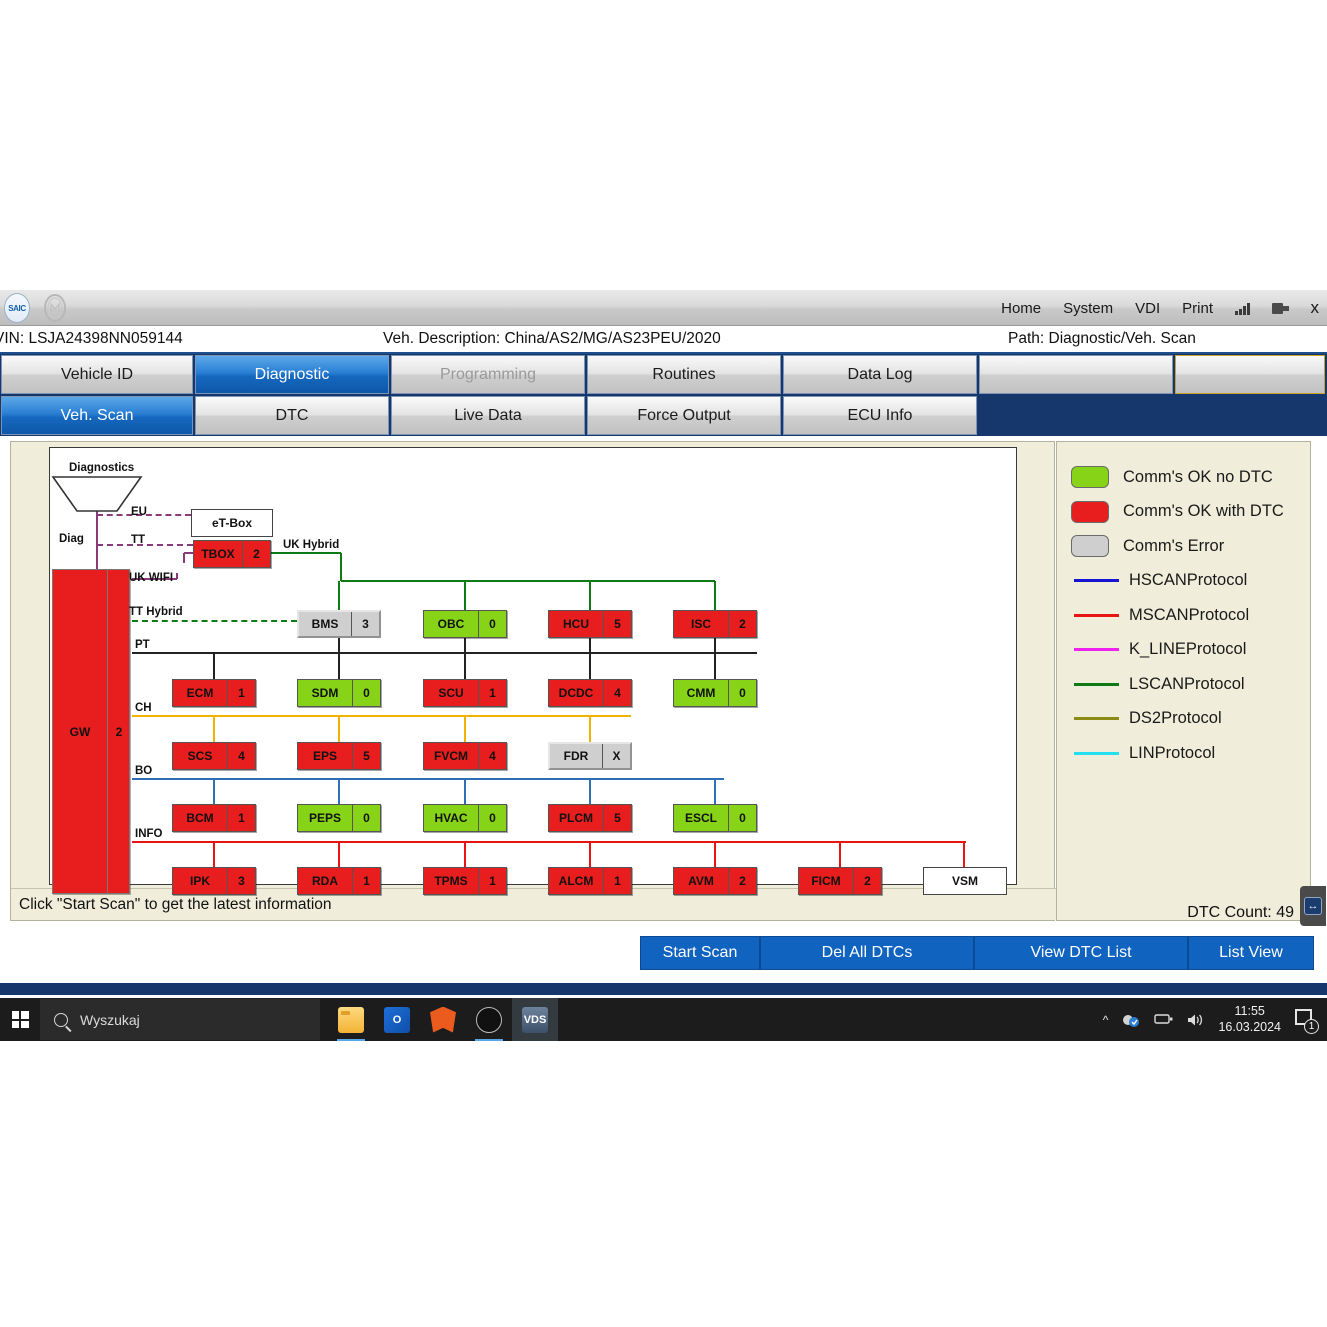  Describe the element at coordinates (465, 693) in the screenshot. I see `ecu-node-scu: SCU 1` at that location.